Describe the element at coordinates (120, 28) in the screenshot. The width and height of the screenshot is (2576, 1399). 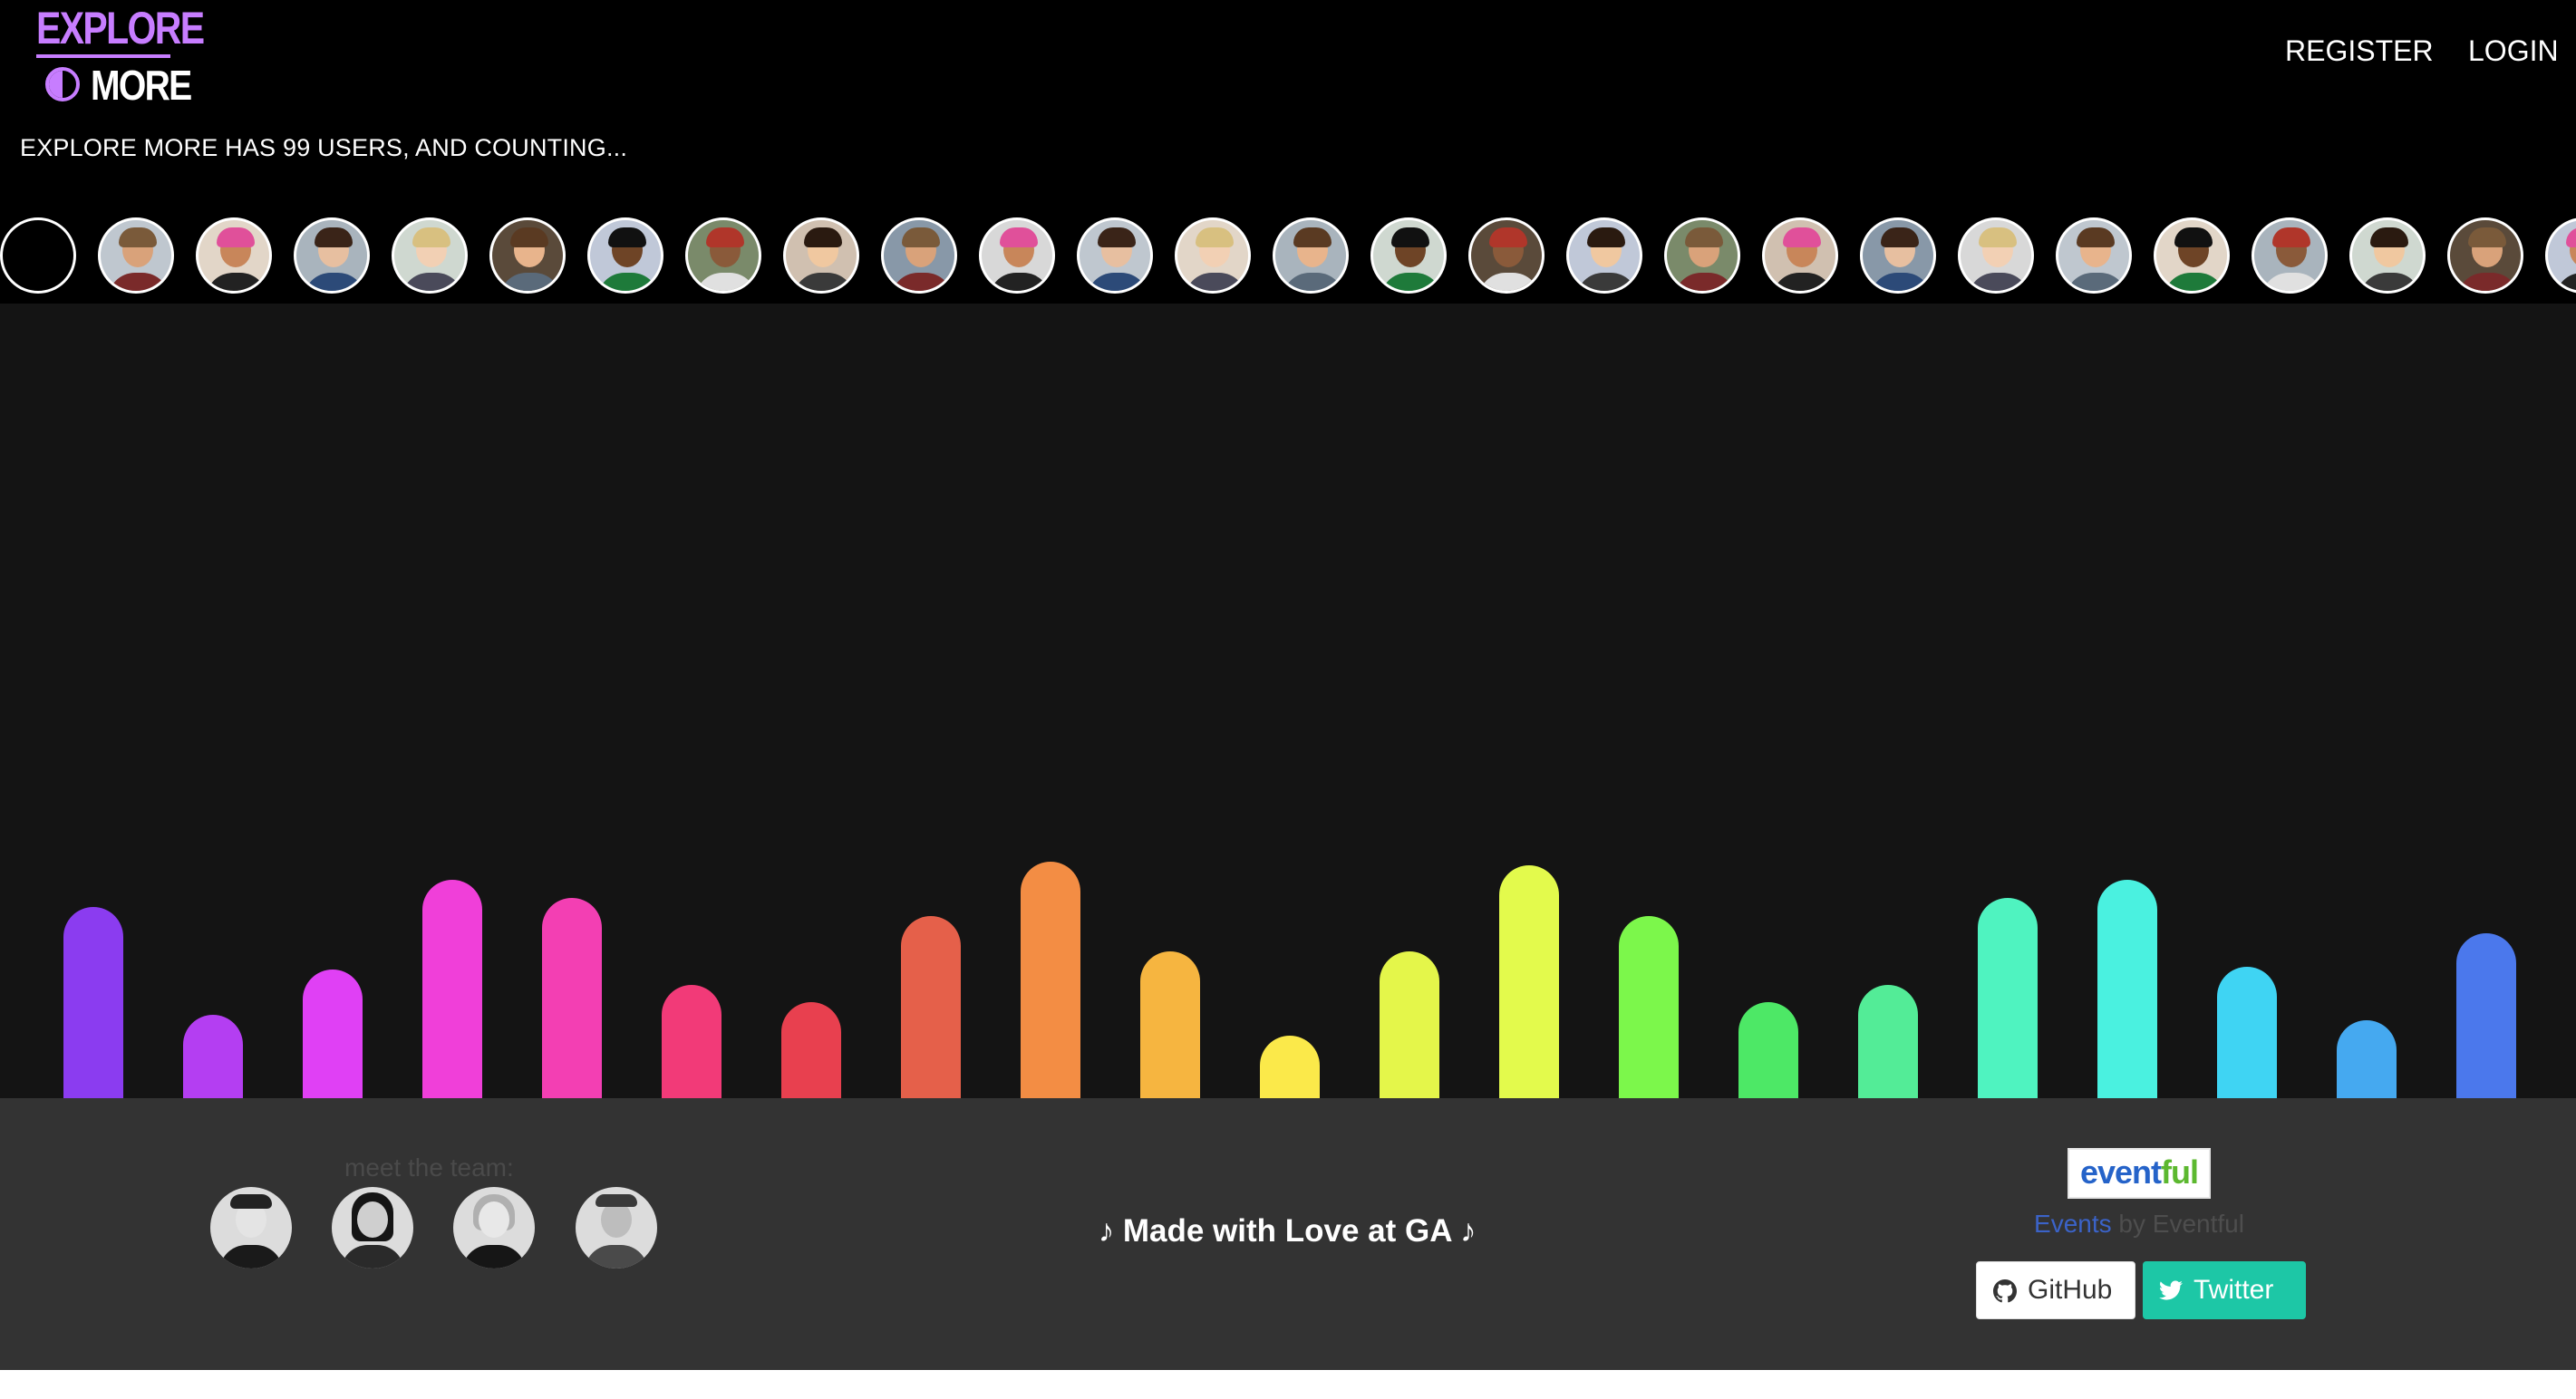
I see `logo-text-explore: EXPLORE` at that location.